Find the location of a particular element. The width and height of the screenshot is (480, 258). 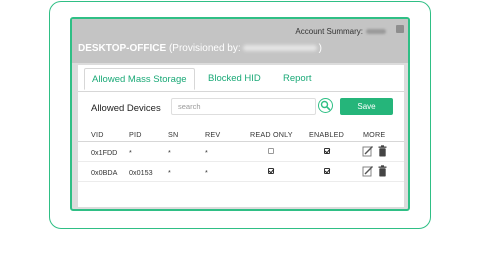

column-header-rev: REV is located at coordinates (213, 134).